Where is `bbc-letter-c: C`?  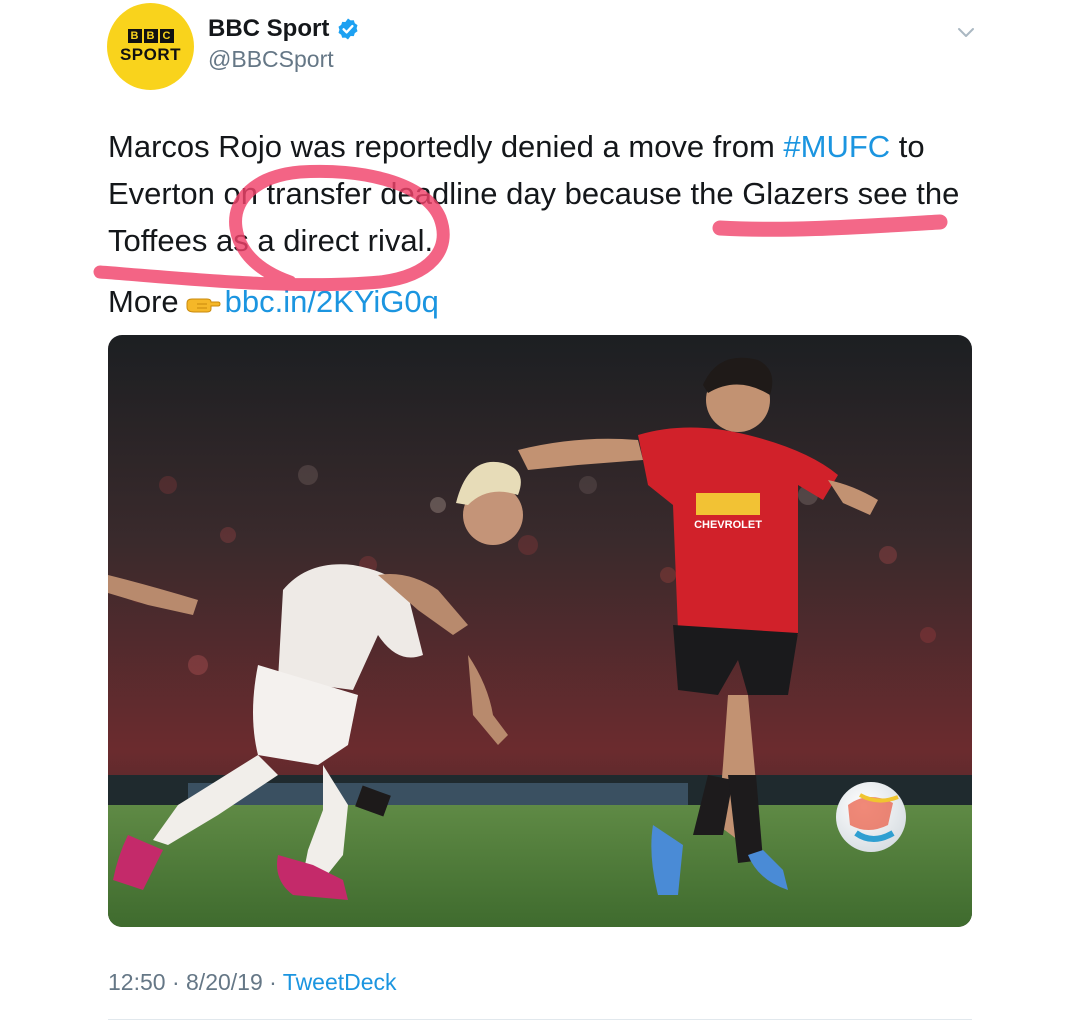
bbc-letter-c: C is located at coordinates (166, 36).